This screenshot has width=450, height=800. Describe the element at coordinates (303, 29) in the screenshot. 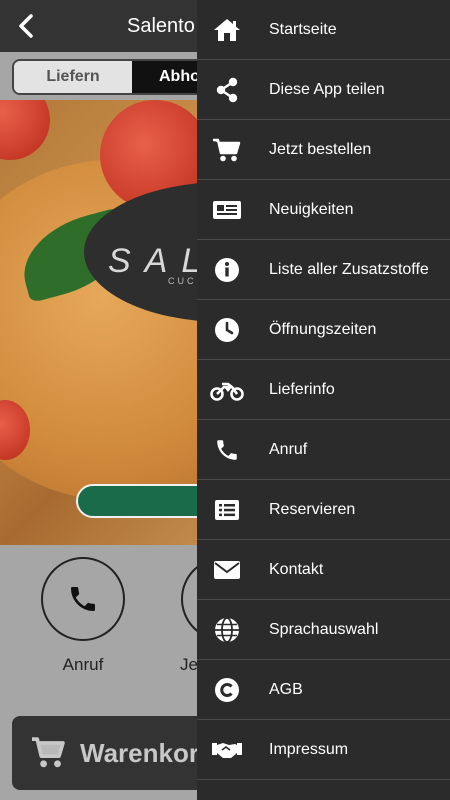

I see `menu-item-label: Startseite` at that location.